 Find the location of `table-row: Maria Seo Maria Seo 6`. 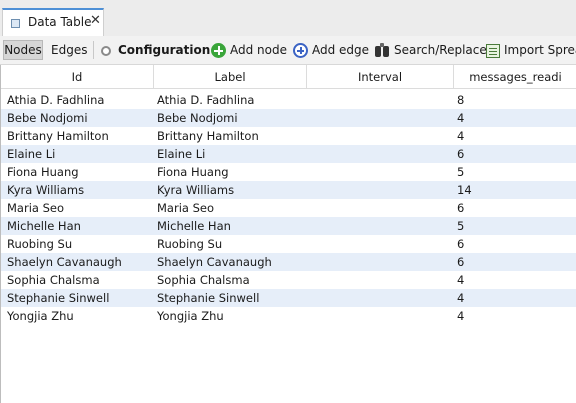

table-row: Maria Seo Maria Seo 6 is located at coordinates (288, 208).